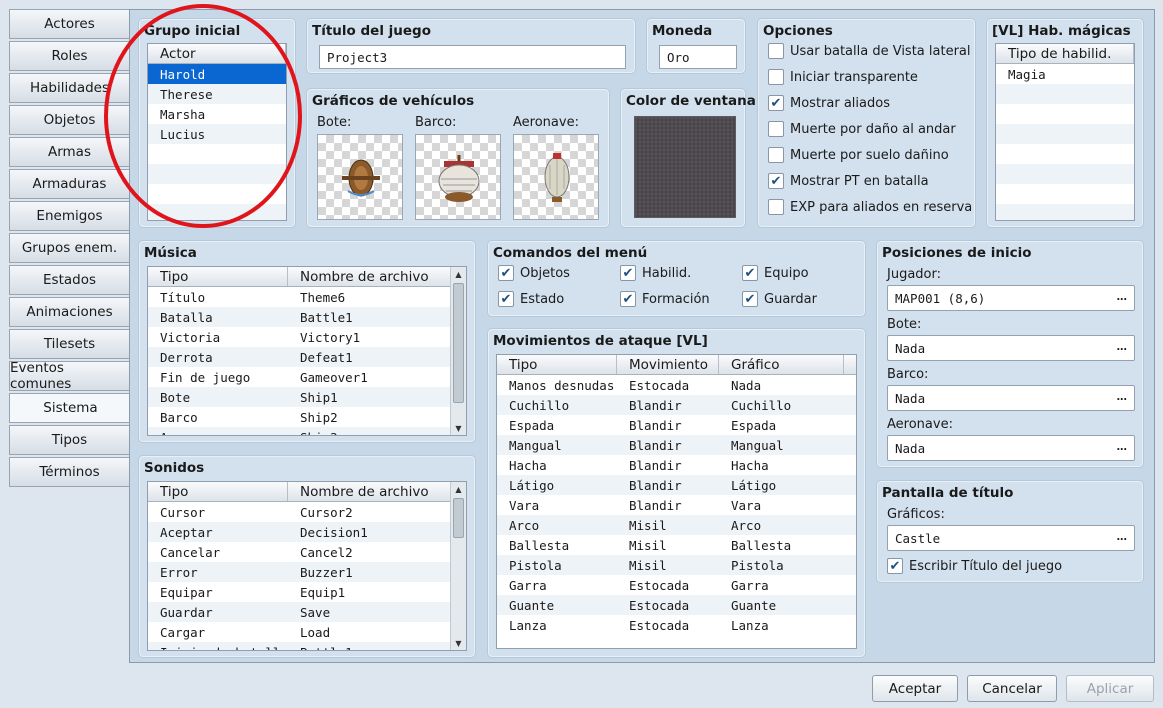  I want to click on list-row: Batalla Battle1, so click(307, 317).